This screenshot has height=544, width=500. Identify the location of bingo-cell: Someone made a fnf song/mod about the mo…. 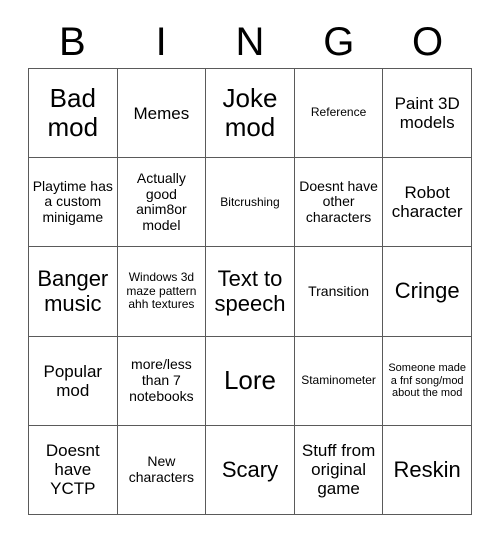
(427, 381).